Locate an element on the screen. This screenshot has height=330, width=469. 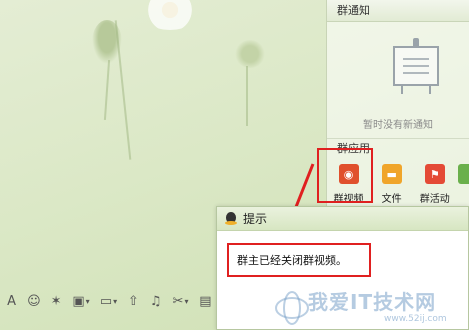
emoji-icon: ☺ is located at coordinates (33, 301).